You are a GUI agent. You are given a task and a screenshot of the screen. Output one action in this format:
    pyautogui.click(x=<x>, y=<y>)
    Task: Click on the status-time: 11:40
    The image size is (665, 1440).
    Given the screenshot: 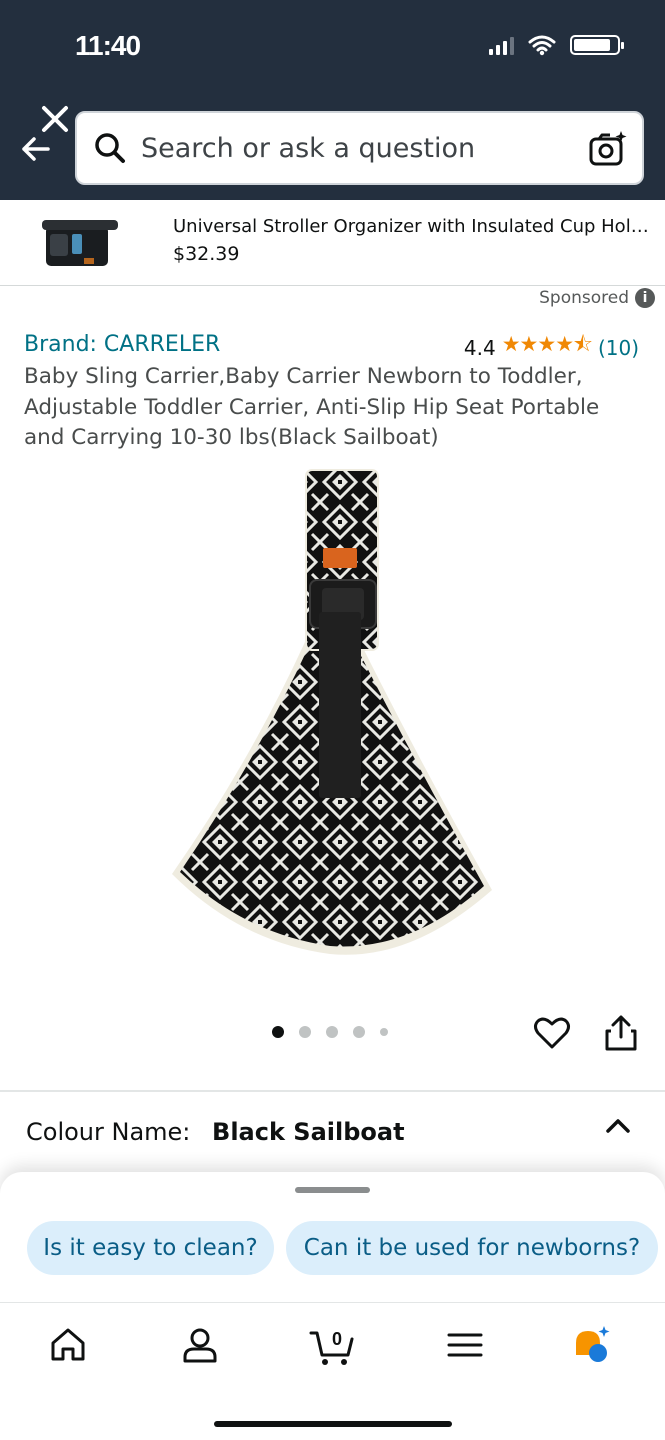 What is the action you would take?
    pyautogui.click(x=108, y=45)
    